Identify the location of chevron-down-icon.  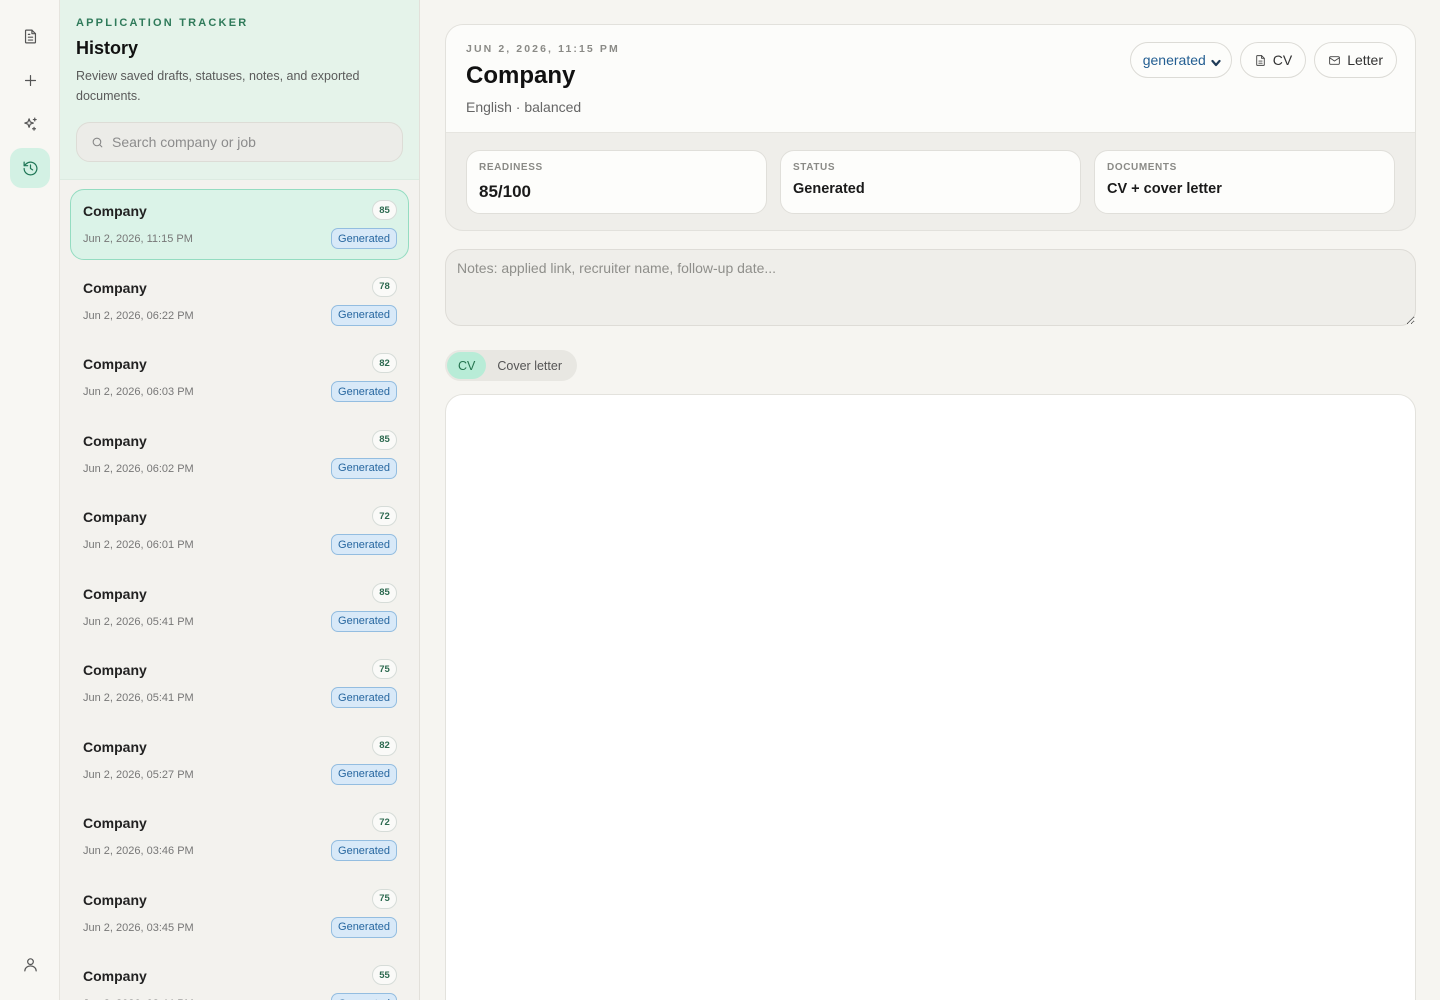
(1216, 61).